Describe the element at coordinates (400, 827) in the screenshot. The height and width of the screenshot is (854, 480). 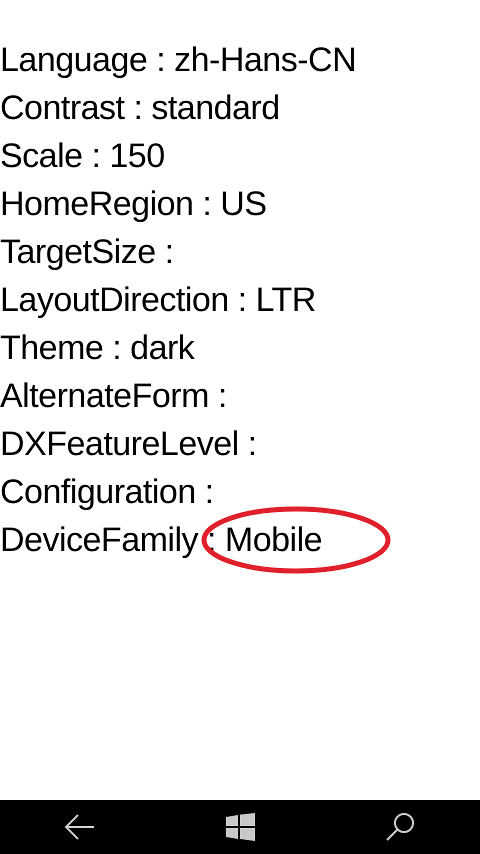
I see `search-icon` at that location.